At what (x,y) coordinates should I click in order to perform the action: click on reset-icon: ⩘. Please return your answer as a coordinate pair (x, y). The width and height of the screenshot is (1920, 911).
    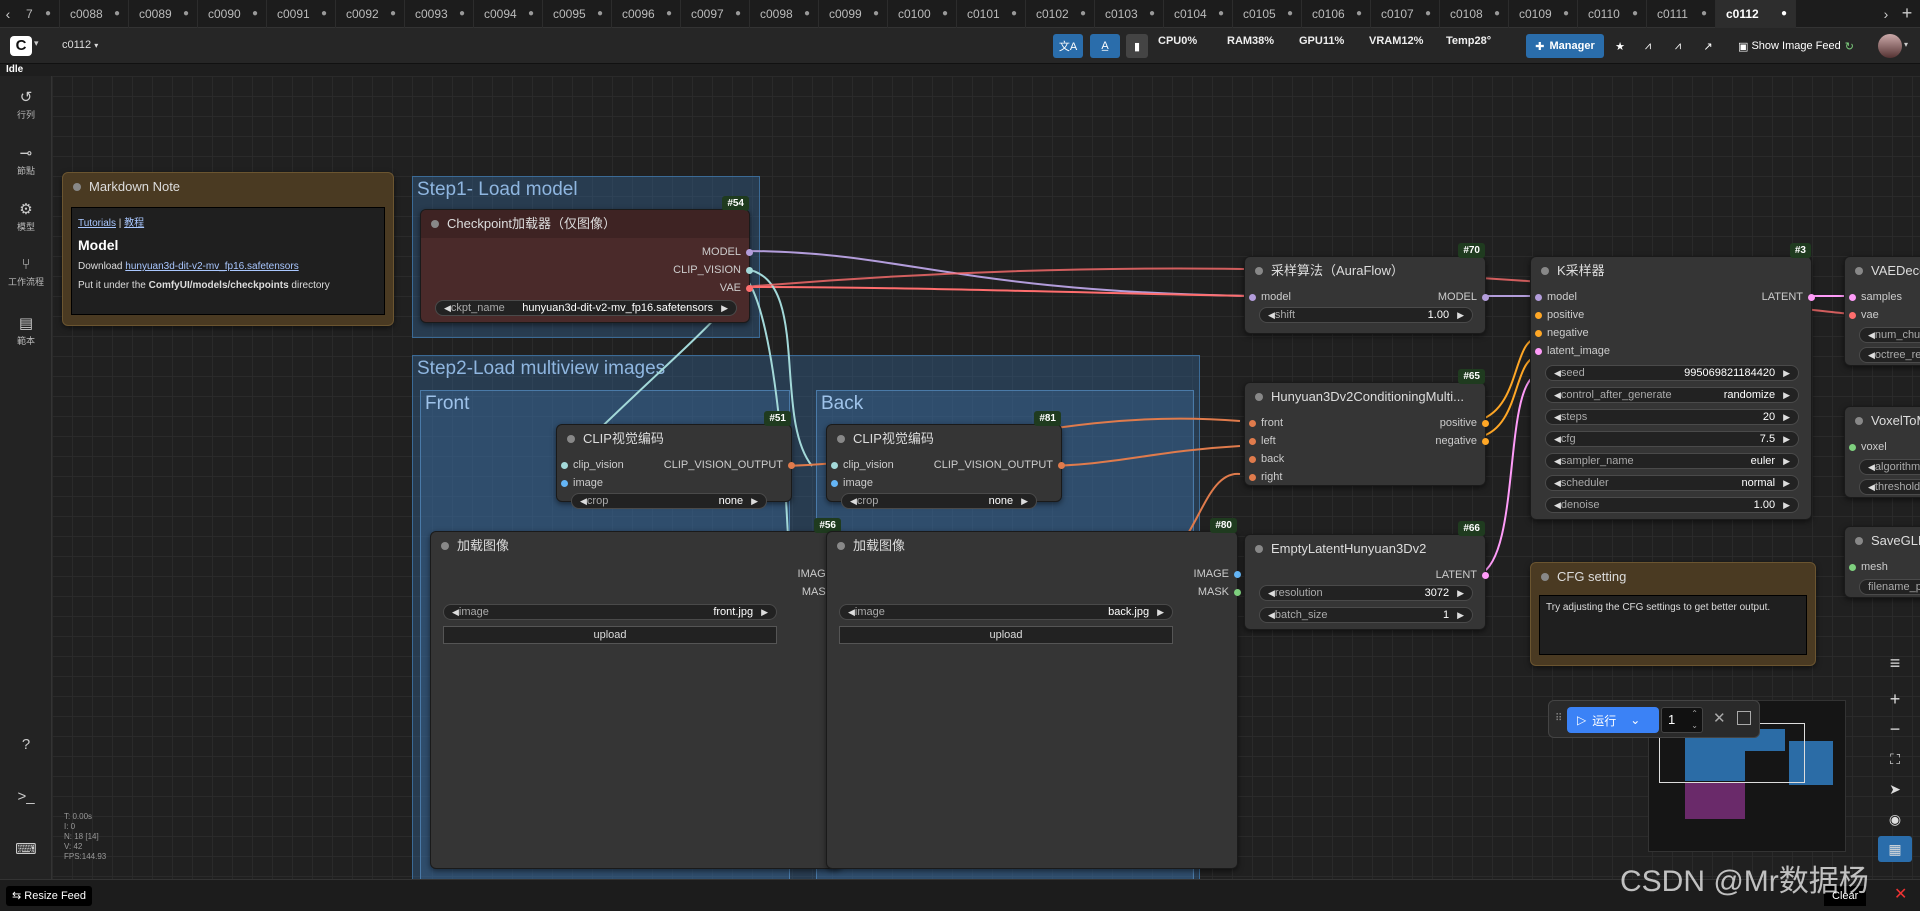
    Looking at the image, I should click on (1678, 46).